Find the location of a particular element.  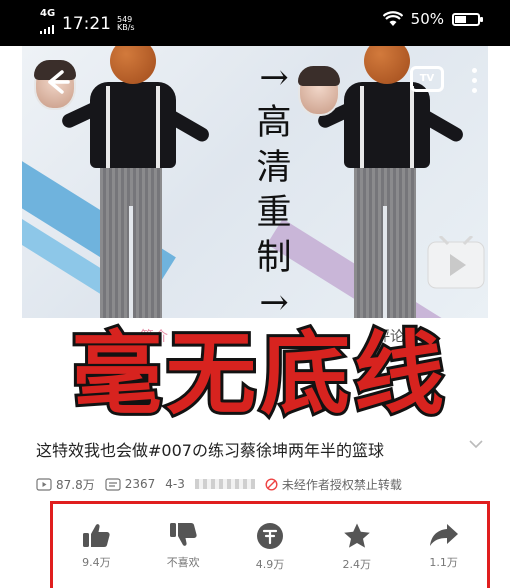

thumbs-up-icon is located at coordinates (97, 535).